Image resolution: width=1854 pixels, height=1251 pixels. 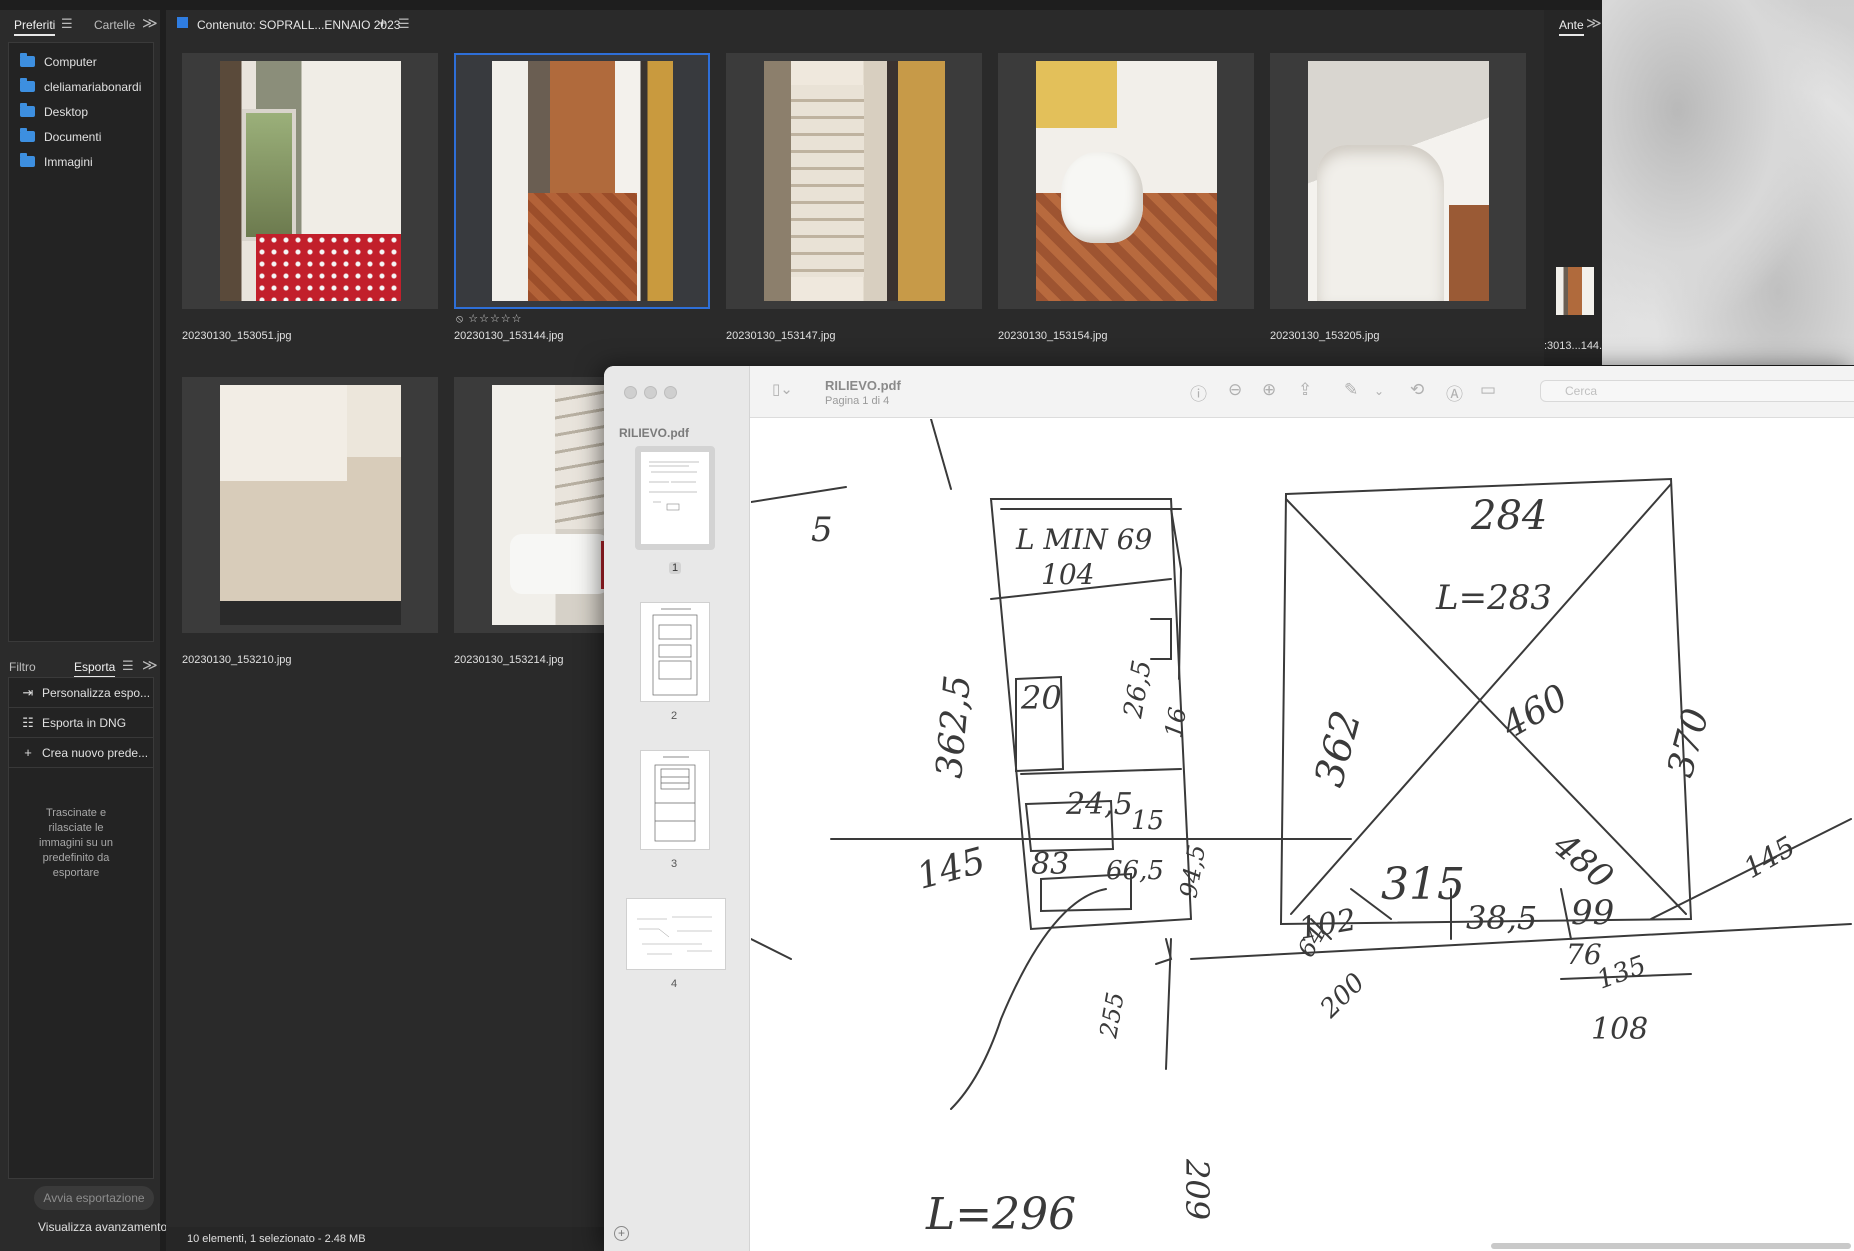 I want to click on favorite-label: Documenti, so click(x=73, y=136).